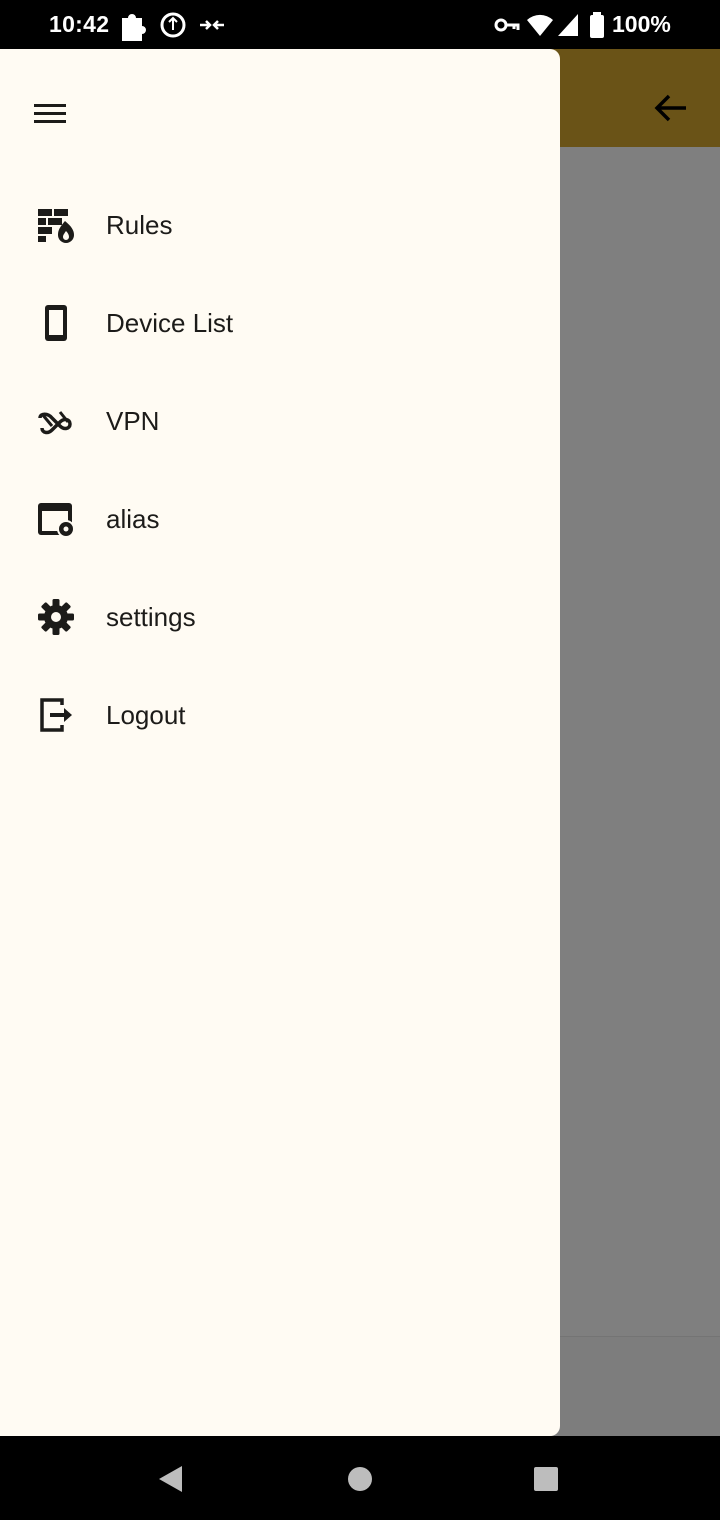  I want to click on nav-item-label: Rules, so click(139, 225).